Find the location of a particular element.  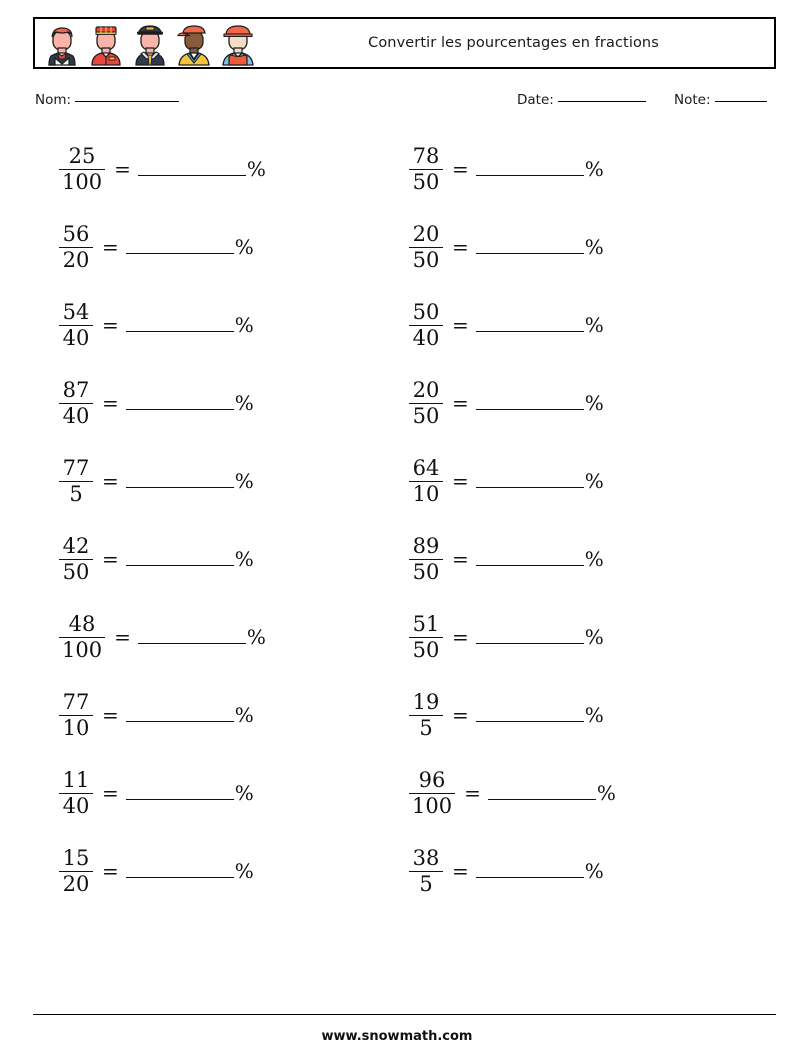

problem-row: 89 50 =% is located at coordinates (568, 559).